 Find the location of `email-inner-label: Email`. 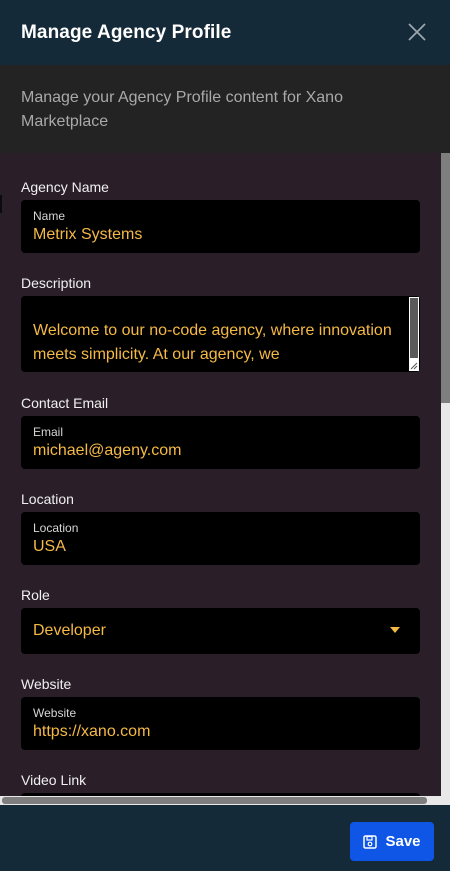

email-inner-label: Email is located at coordinates (48, 432).